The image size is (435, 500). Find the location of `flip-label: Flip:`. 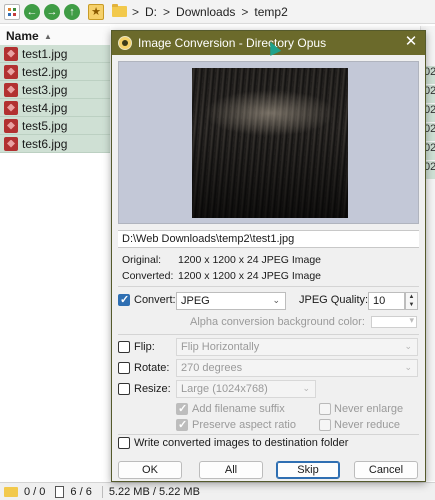

flip-label: Flip: is located at coordinates (144, 347).